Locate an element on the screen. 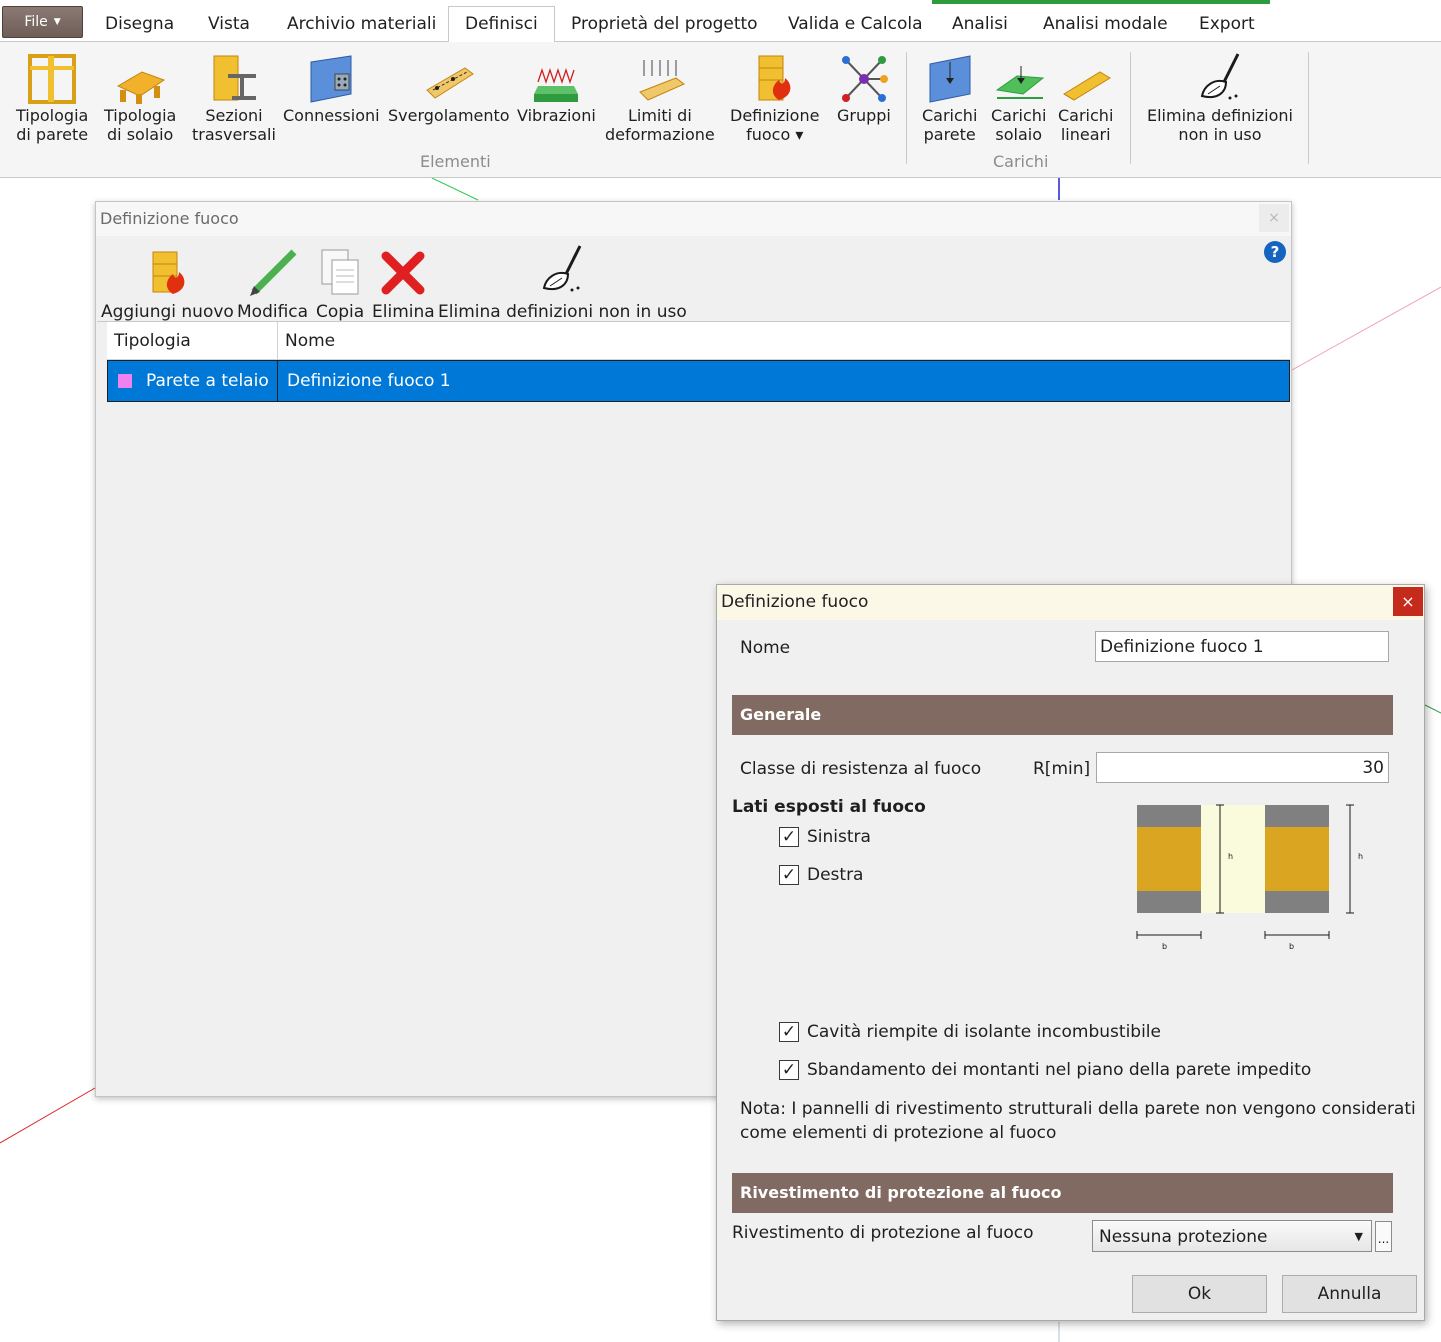  cell-tipologia: Parete a telaio is located at coordinates (193, 381).